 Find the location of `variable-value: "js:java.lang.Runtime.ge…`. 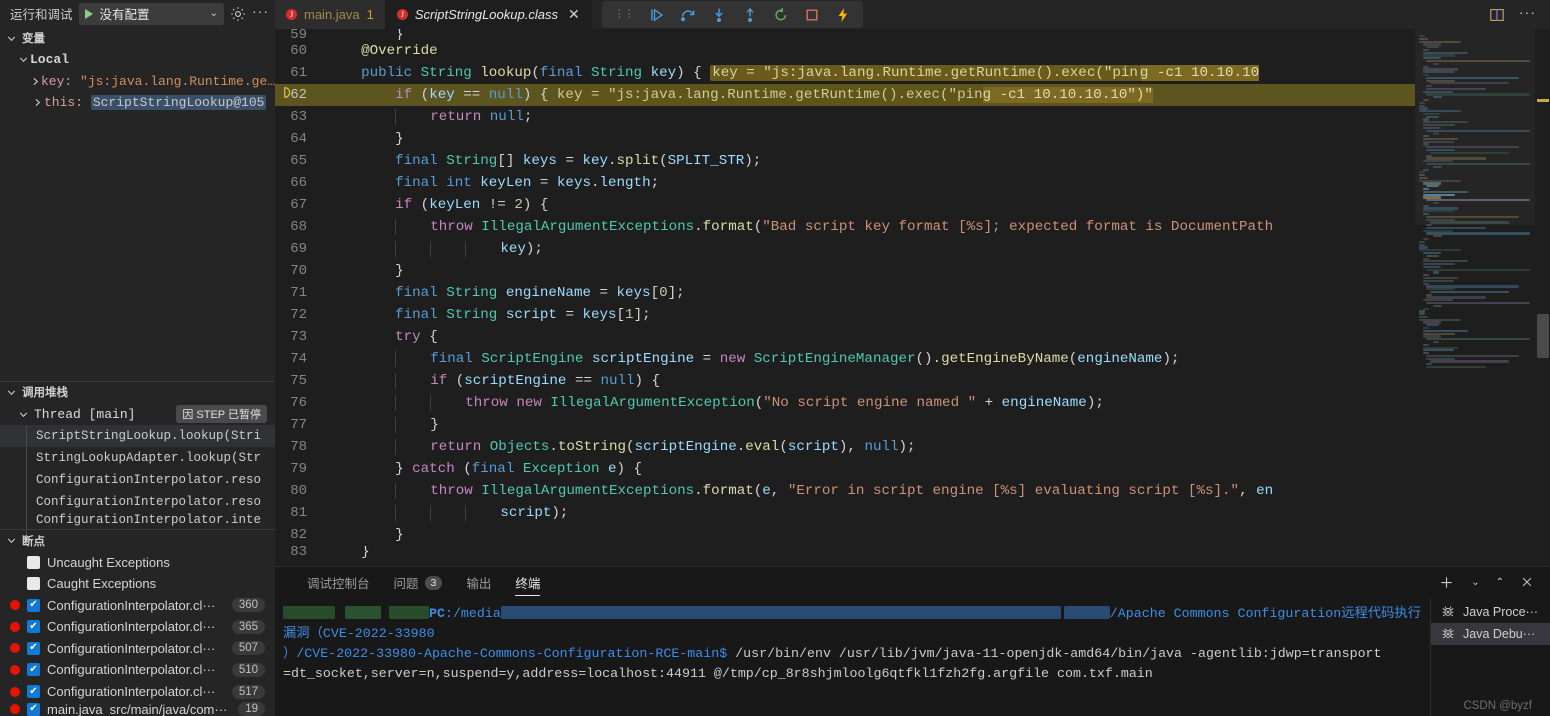

variable-value: "js:java.lang.Runtime.ge… is located at coordinates (177, 81).